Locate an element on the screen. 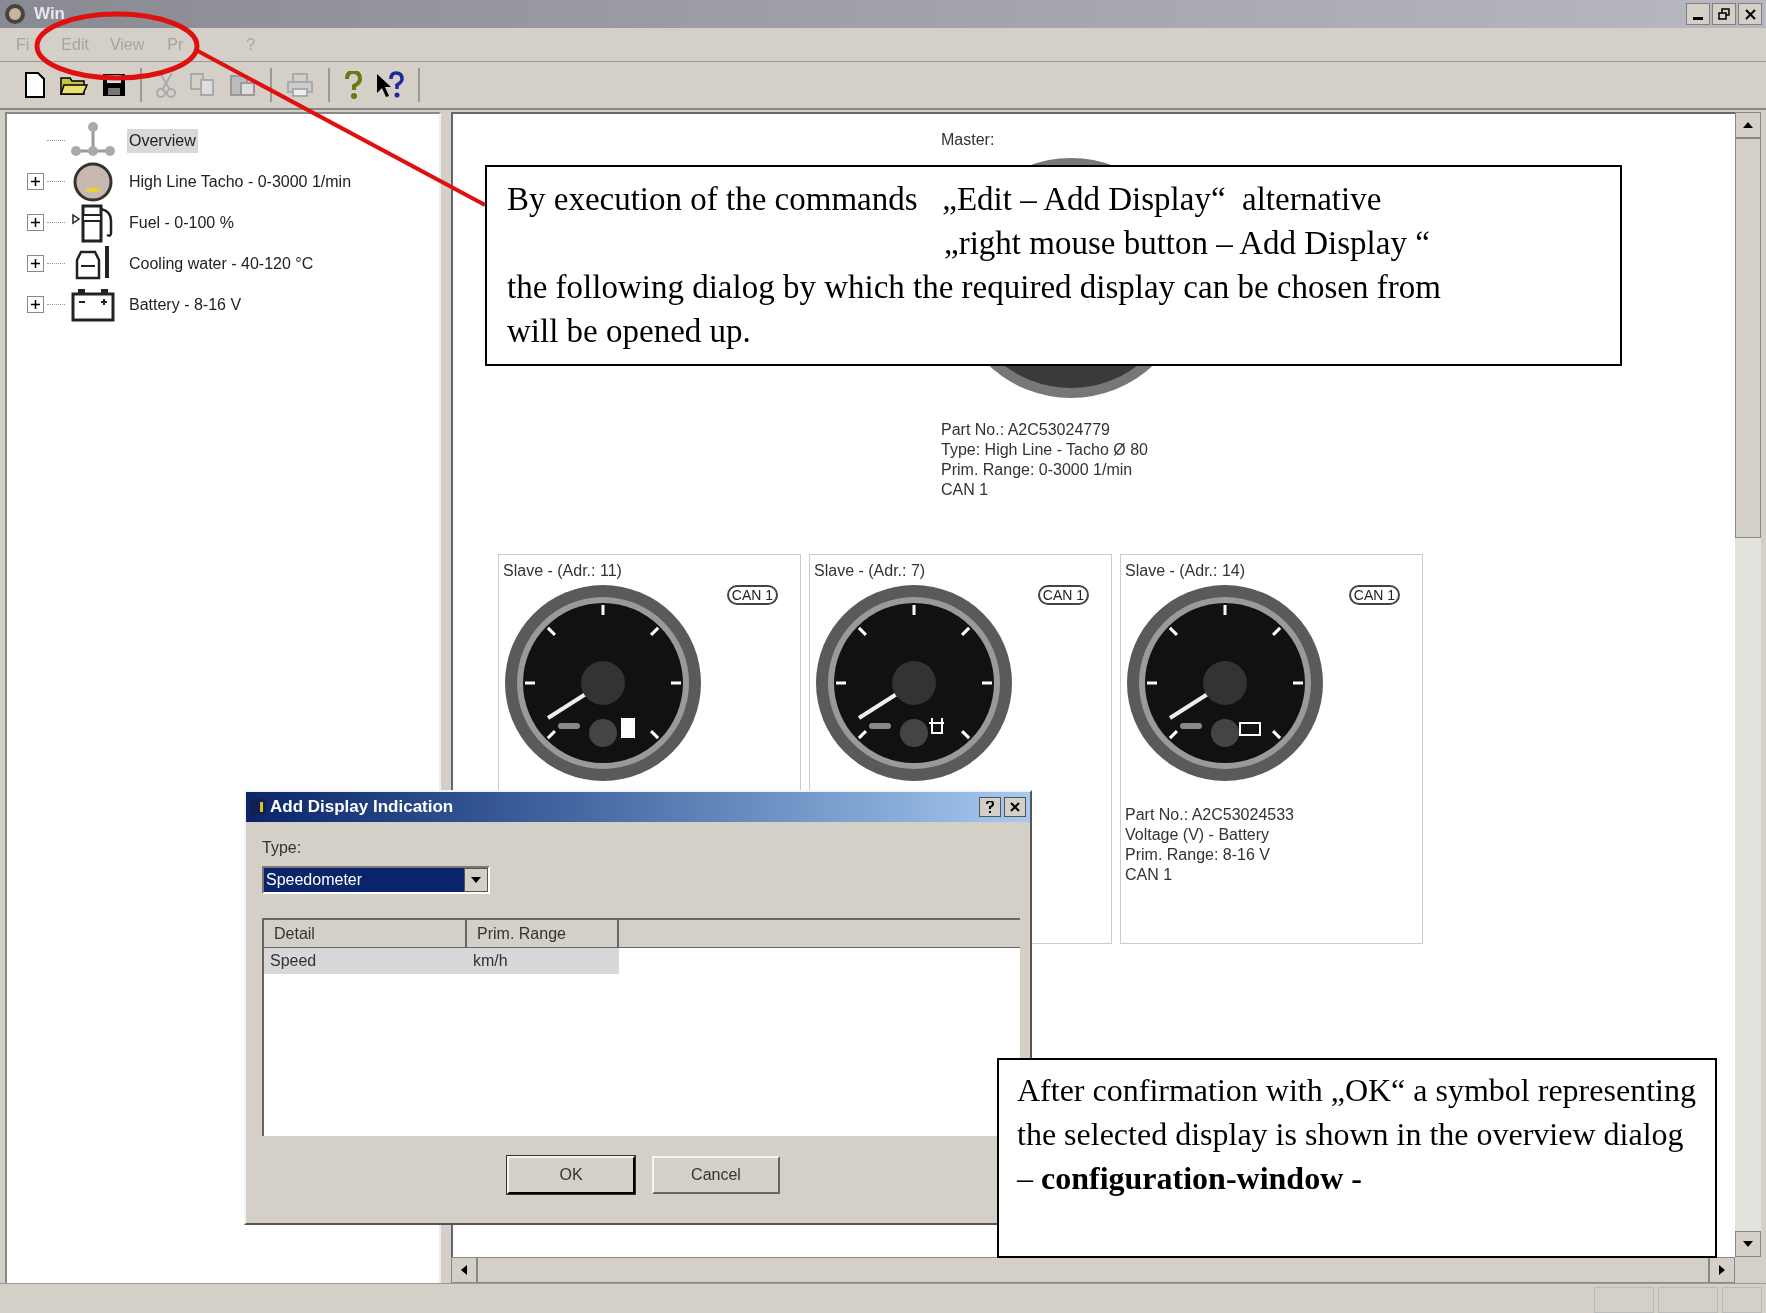  restore-icon is located at coordinates (1724, 14).